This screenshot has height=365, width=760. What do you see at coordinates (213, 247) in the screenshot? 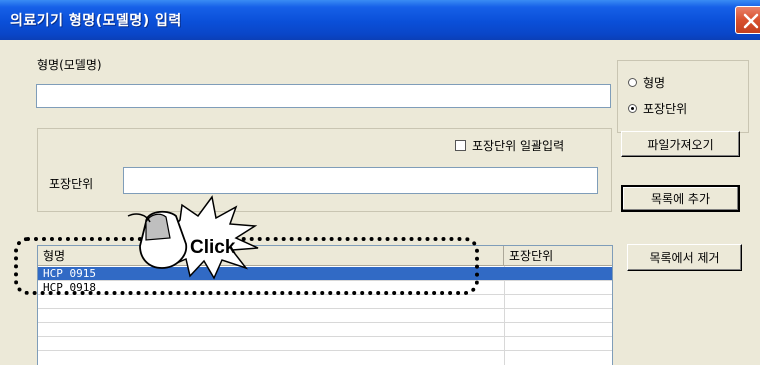
I see `click-label: Click` at bounding box center [213, 247].